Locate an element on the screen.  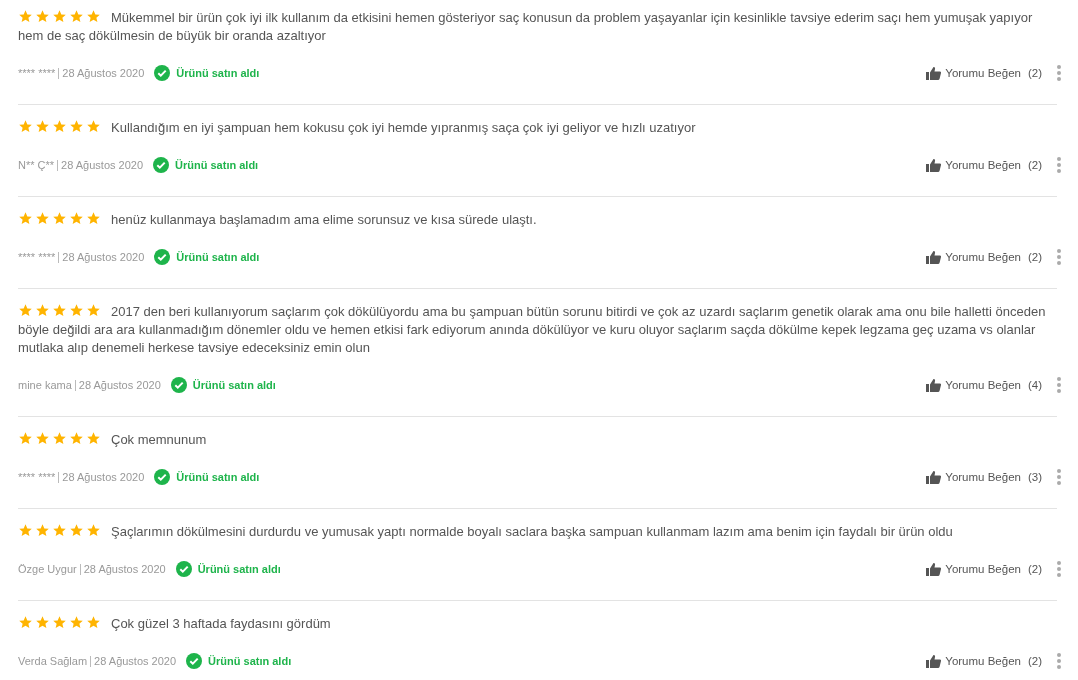
review-text: 2017 den beri kullanıyorum saçlarım çok dökülüyordu ama bu şampuan bütün sorunu bitirdi ve çok az uzardı saçlarım genetik olarak ama onu bile halletti önceden böyle değildi ara ara kullanmadığım dönemler oldu ve hemen etkisi fark ediyorum anında dökülüyor ve kuru oluyor saçlarım saçda dökülme kepek legzama geç uzama vs olanlar mutlaka alıp denemeli herkese tavsiye edeceksiniz emin olun is located at coordinates (532, 330).